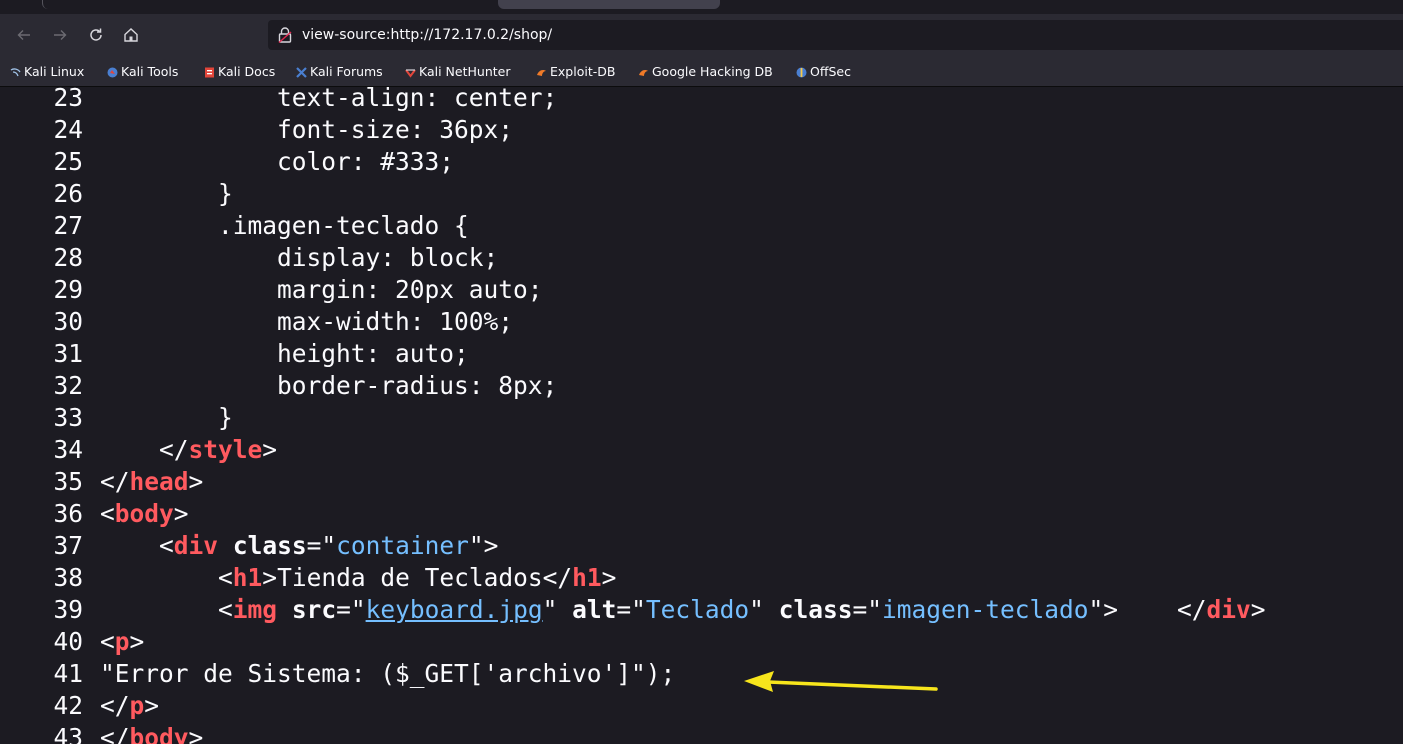 The image size is (1403, 744). I want to click on source-line: 25 color: #333;, so click(254, 161).